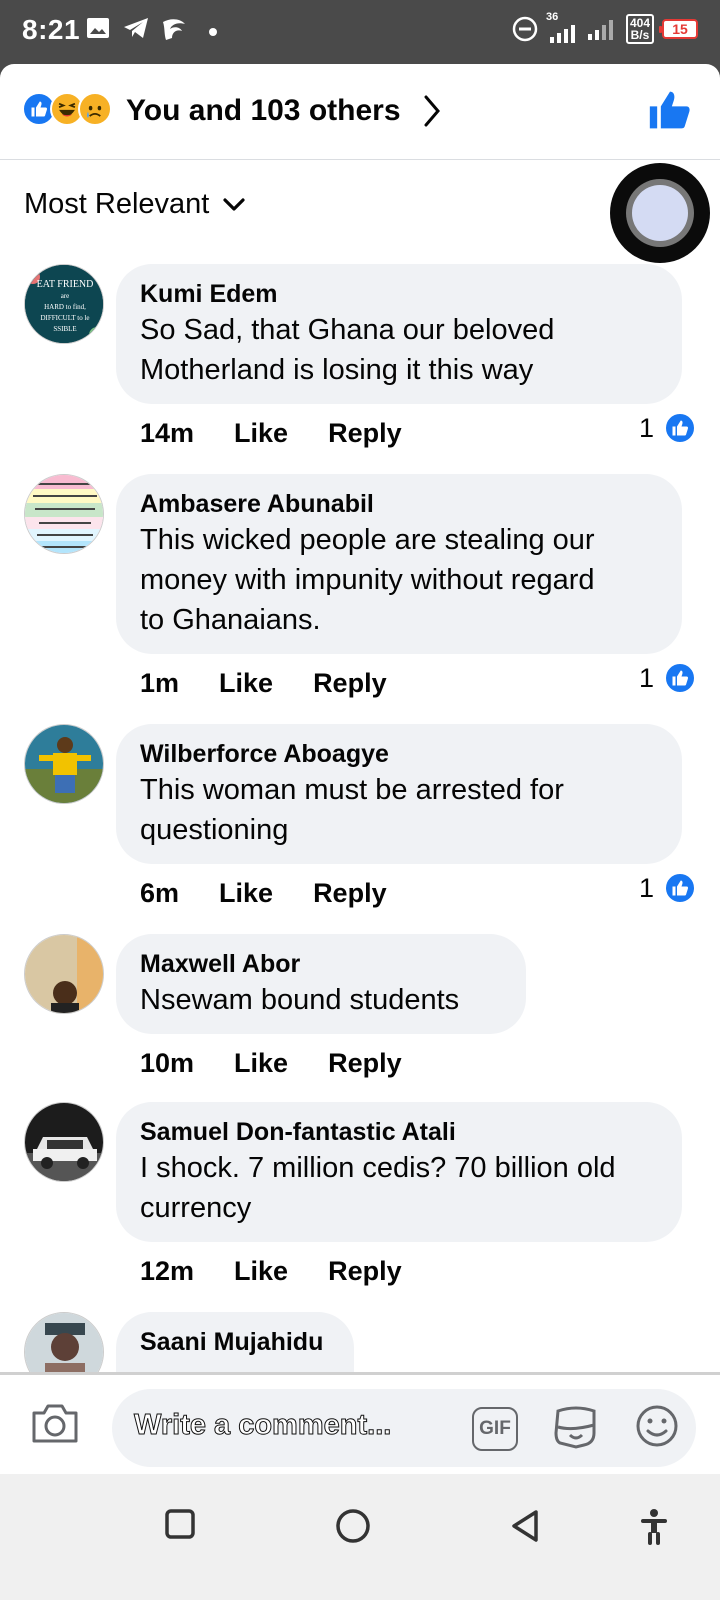  I want to click on avatar-arabic-text-image, so click(64, 514).